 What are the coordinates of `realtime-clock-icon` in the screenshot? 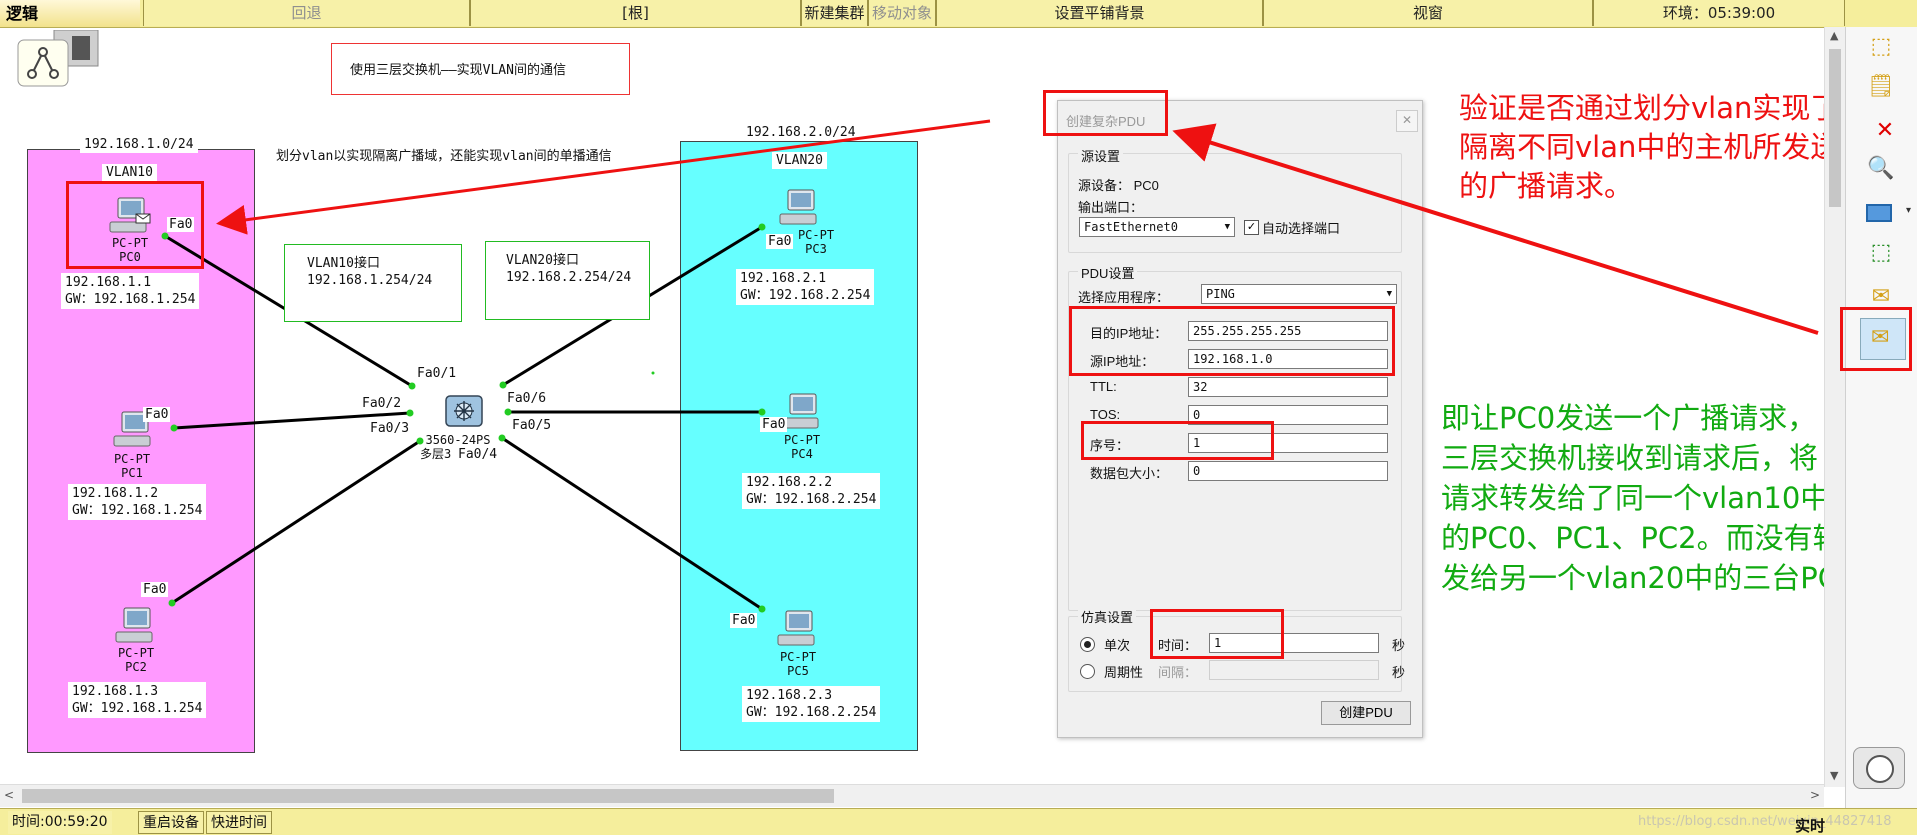 It's located at (1879, 768).